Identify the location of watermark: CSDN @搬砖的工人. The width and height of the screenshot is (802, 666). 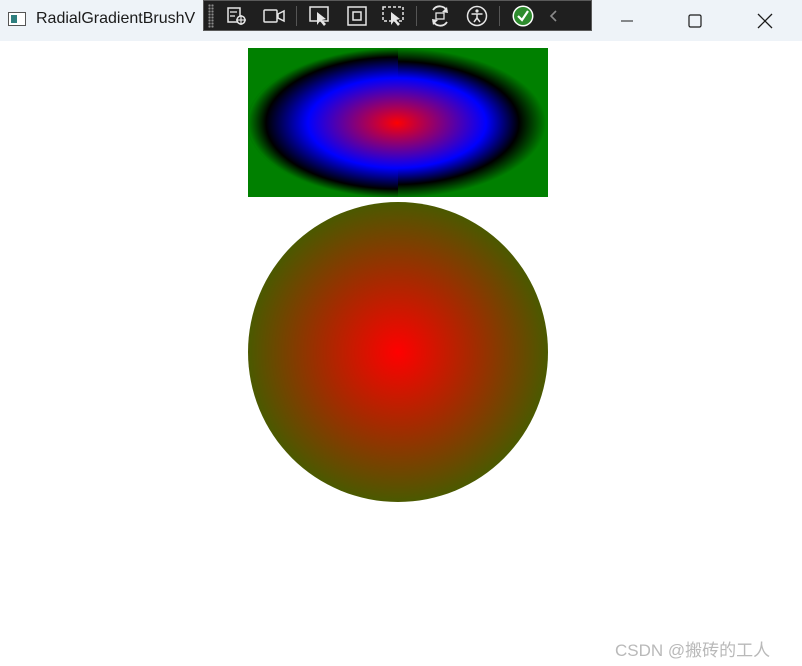
(693, 650).